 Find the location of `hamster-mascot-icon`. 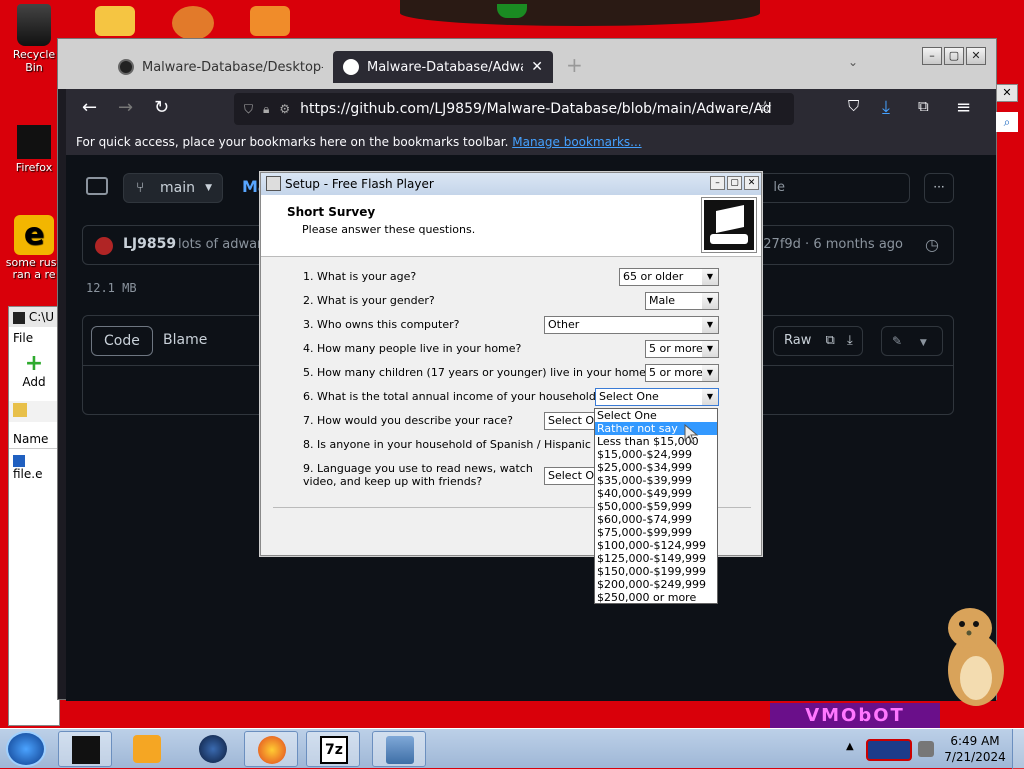

hamster-mascot-icon is located at coordinates (974, 655).